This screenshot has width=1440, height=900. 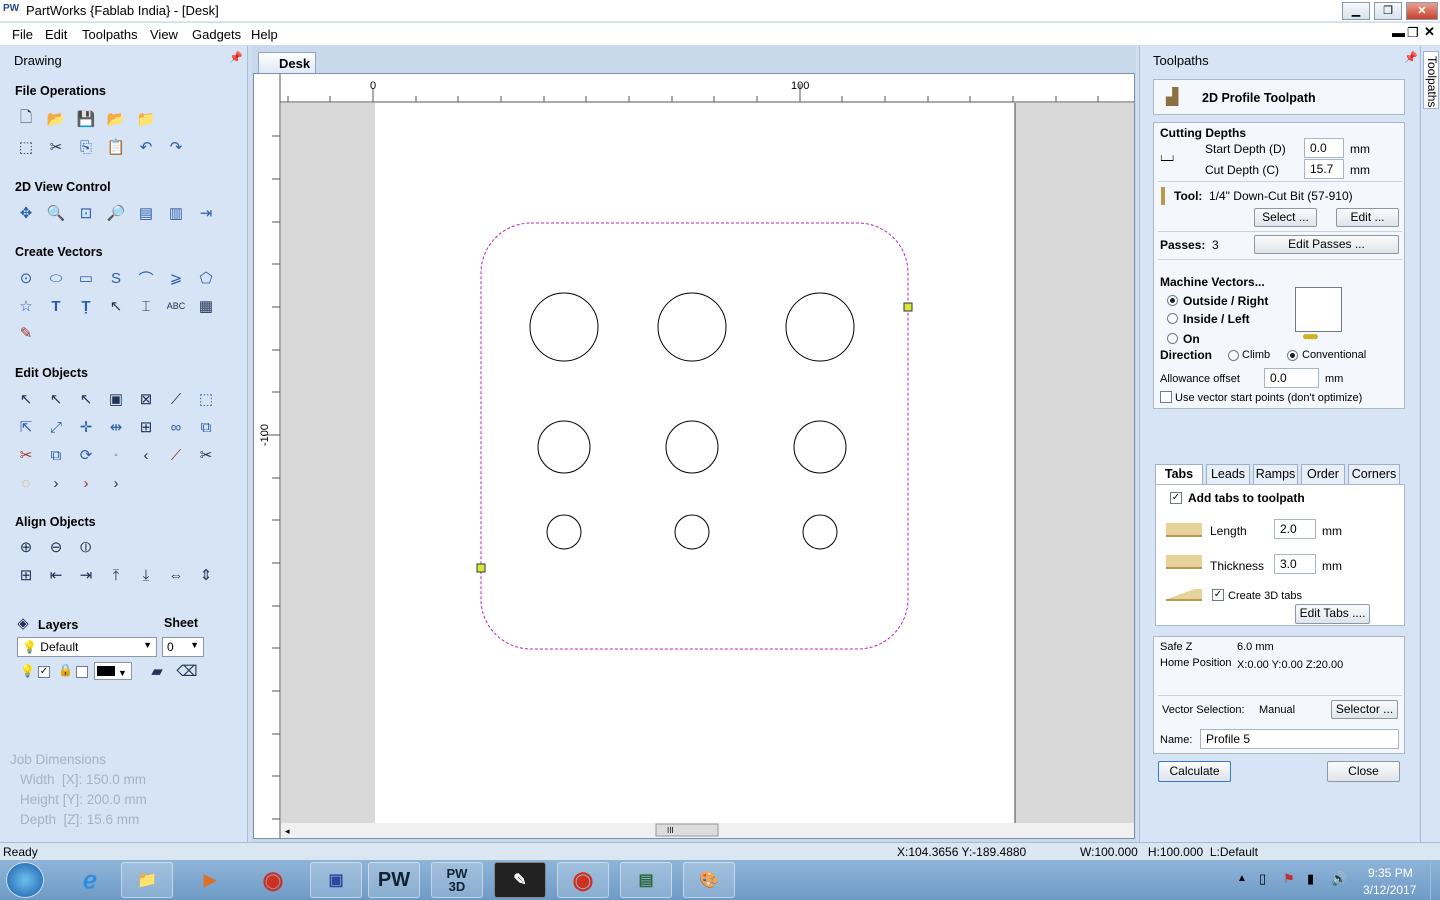 What do you see at coordinates (146, 399) in the screenshot?
I see `ungroup-icon: ⊠` at bounding box center [146, 399].